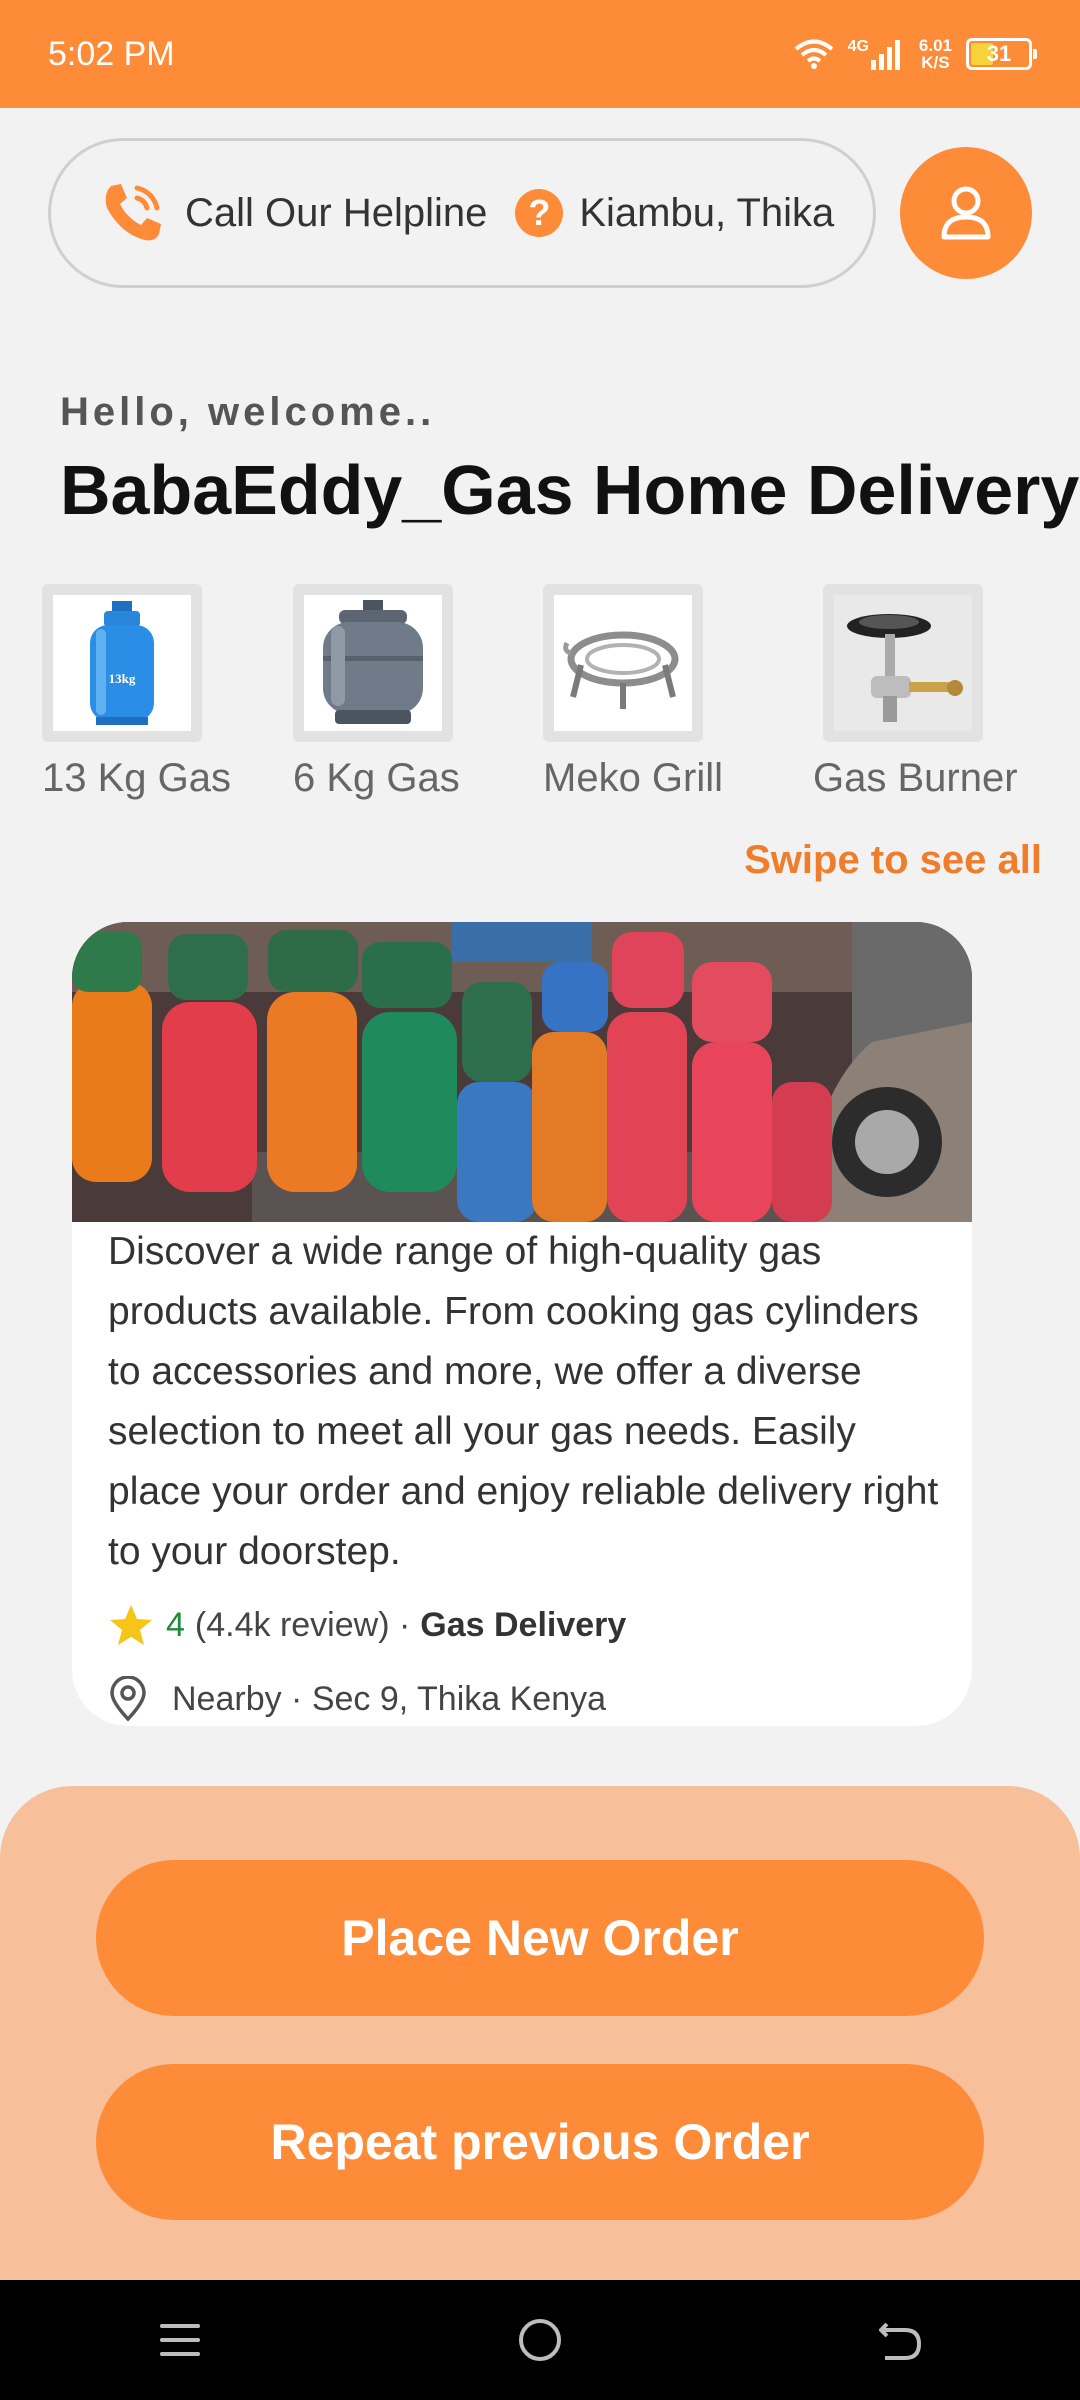  I want to click on card-location: Nearby · Sec 9, Thika Kenya, so click(389, 1698).